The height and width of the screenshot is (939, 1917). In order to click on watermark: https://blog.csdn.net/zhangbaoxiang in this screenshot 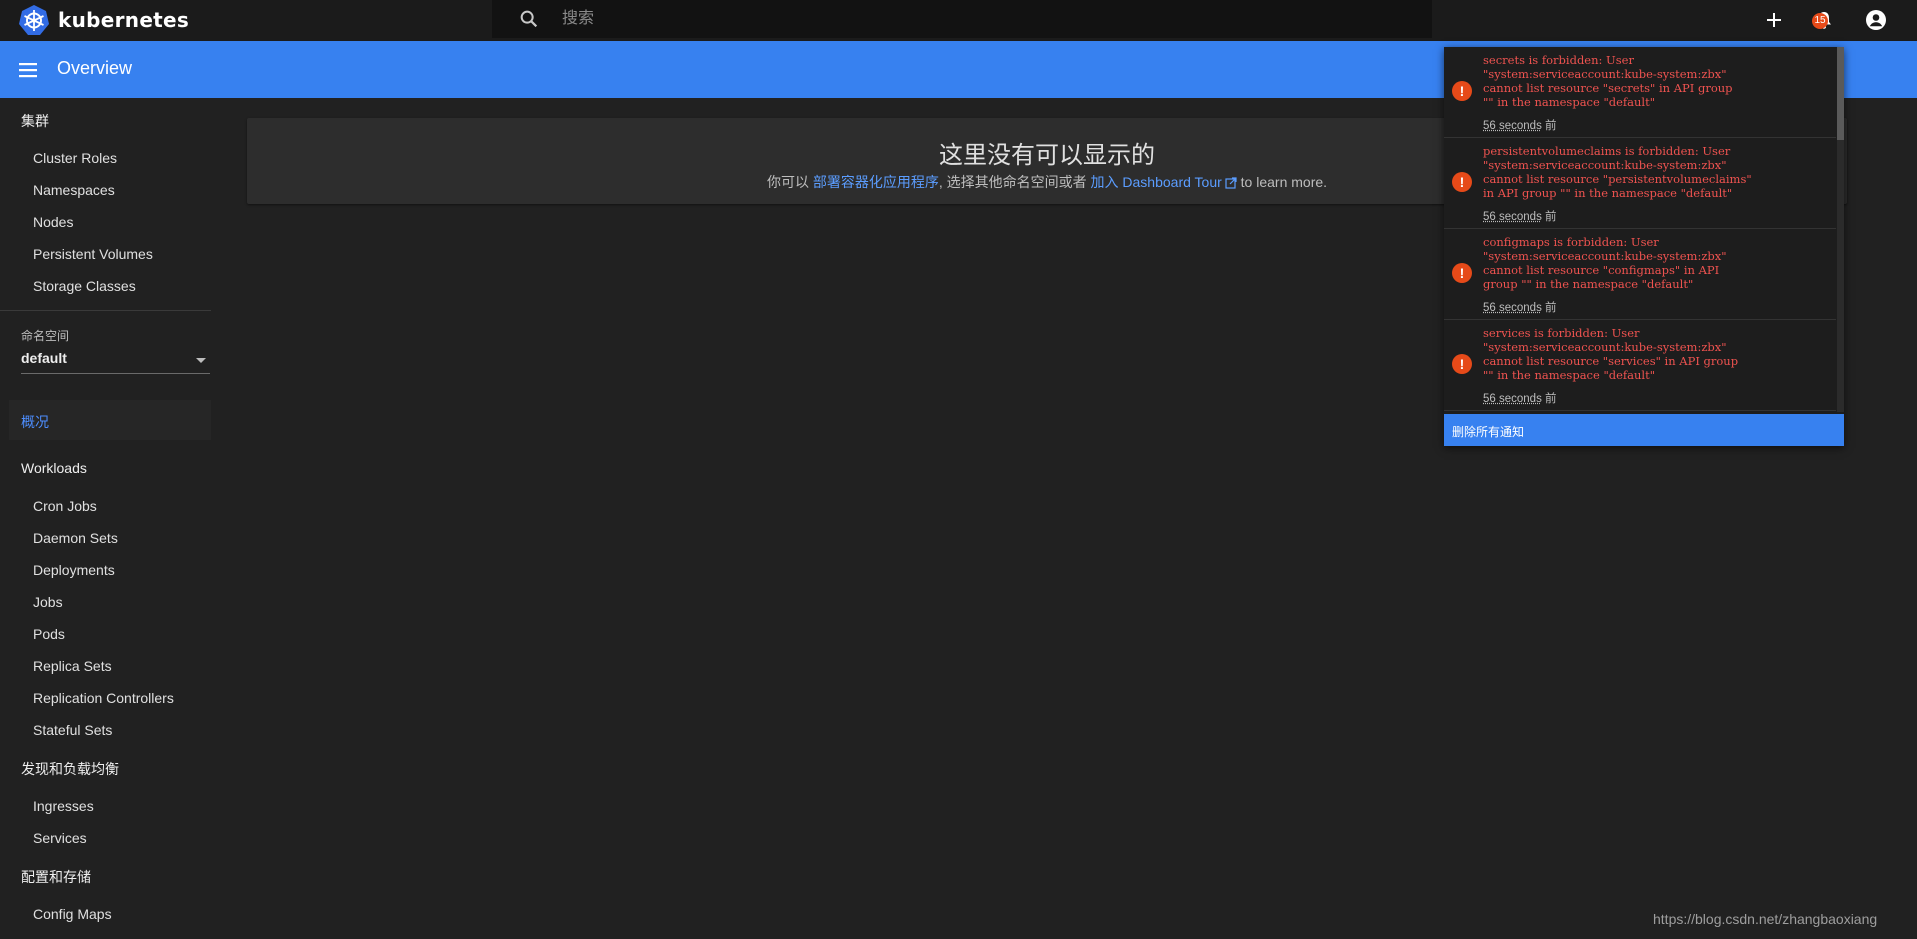, I will do `click(1765, 919)`.